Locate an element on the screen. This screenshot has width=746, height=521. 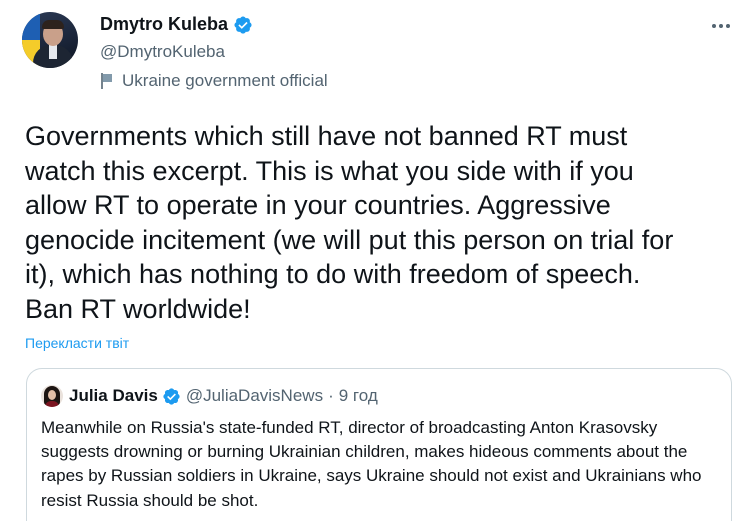
author-handle: @DmytroKuleba is located at coordinates (162, 52).